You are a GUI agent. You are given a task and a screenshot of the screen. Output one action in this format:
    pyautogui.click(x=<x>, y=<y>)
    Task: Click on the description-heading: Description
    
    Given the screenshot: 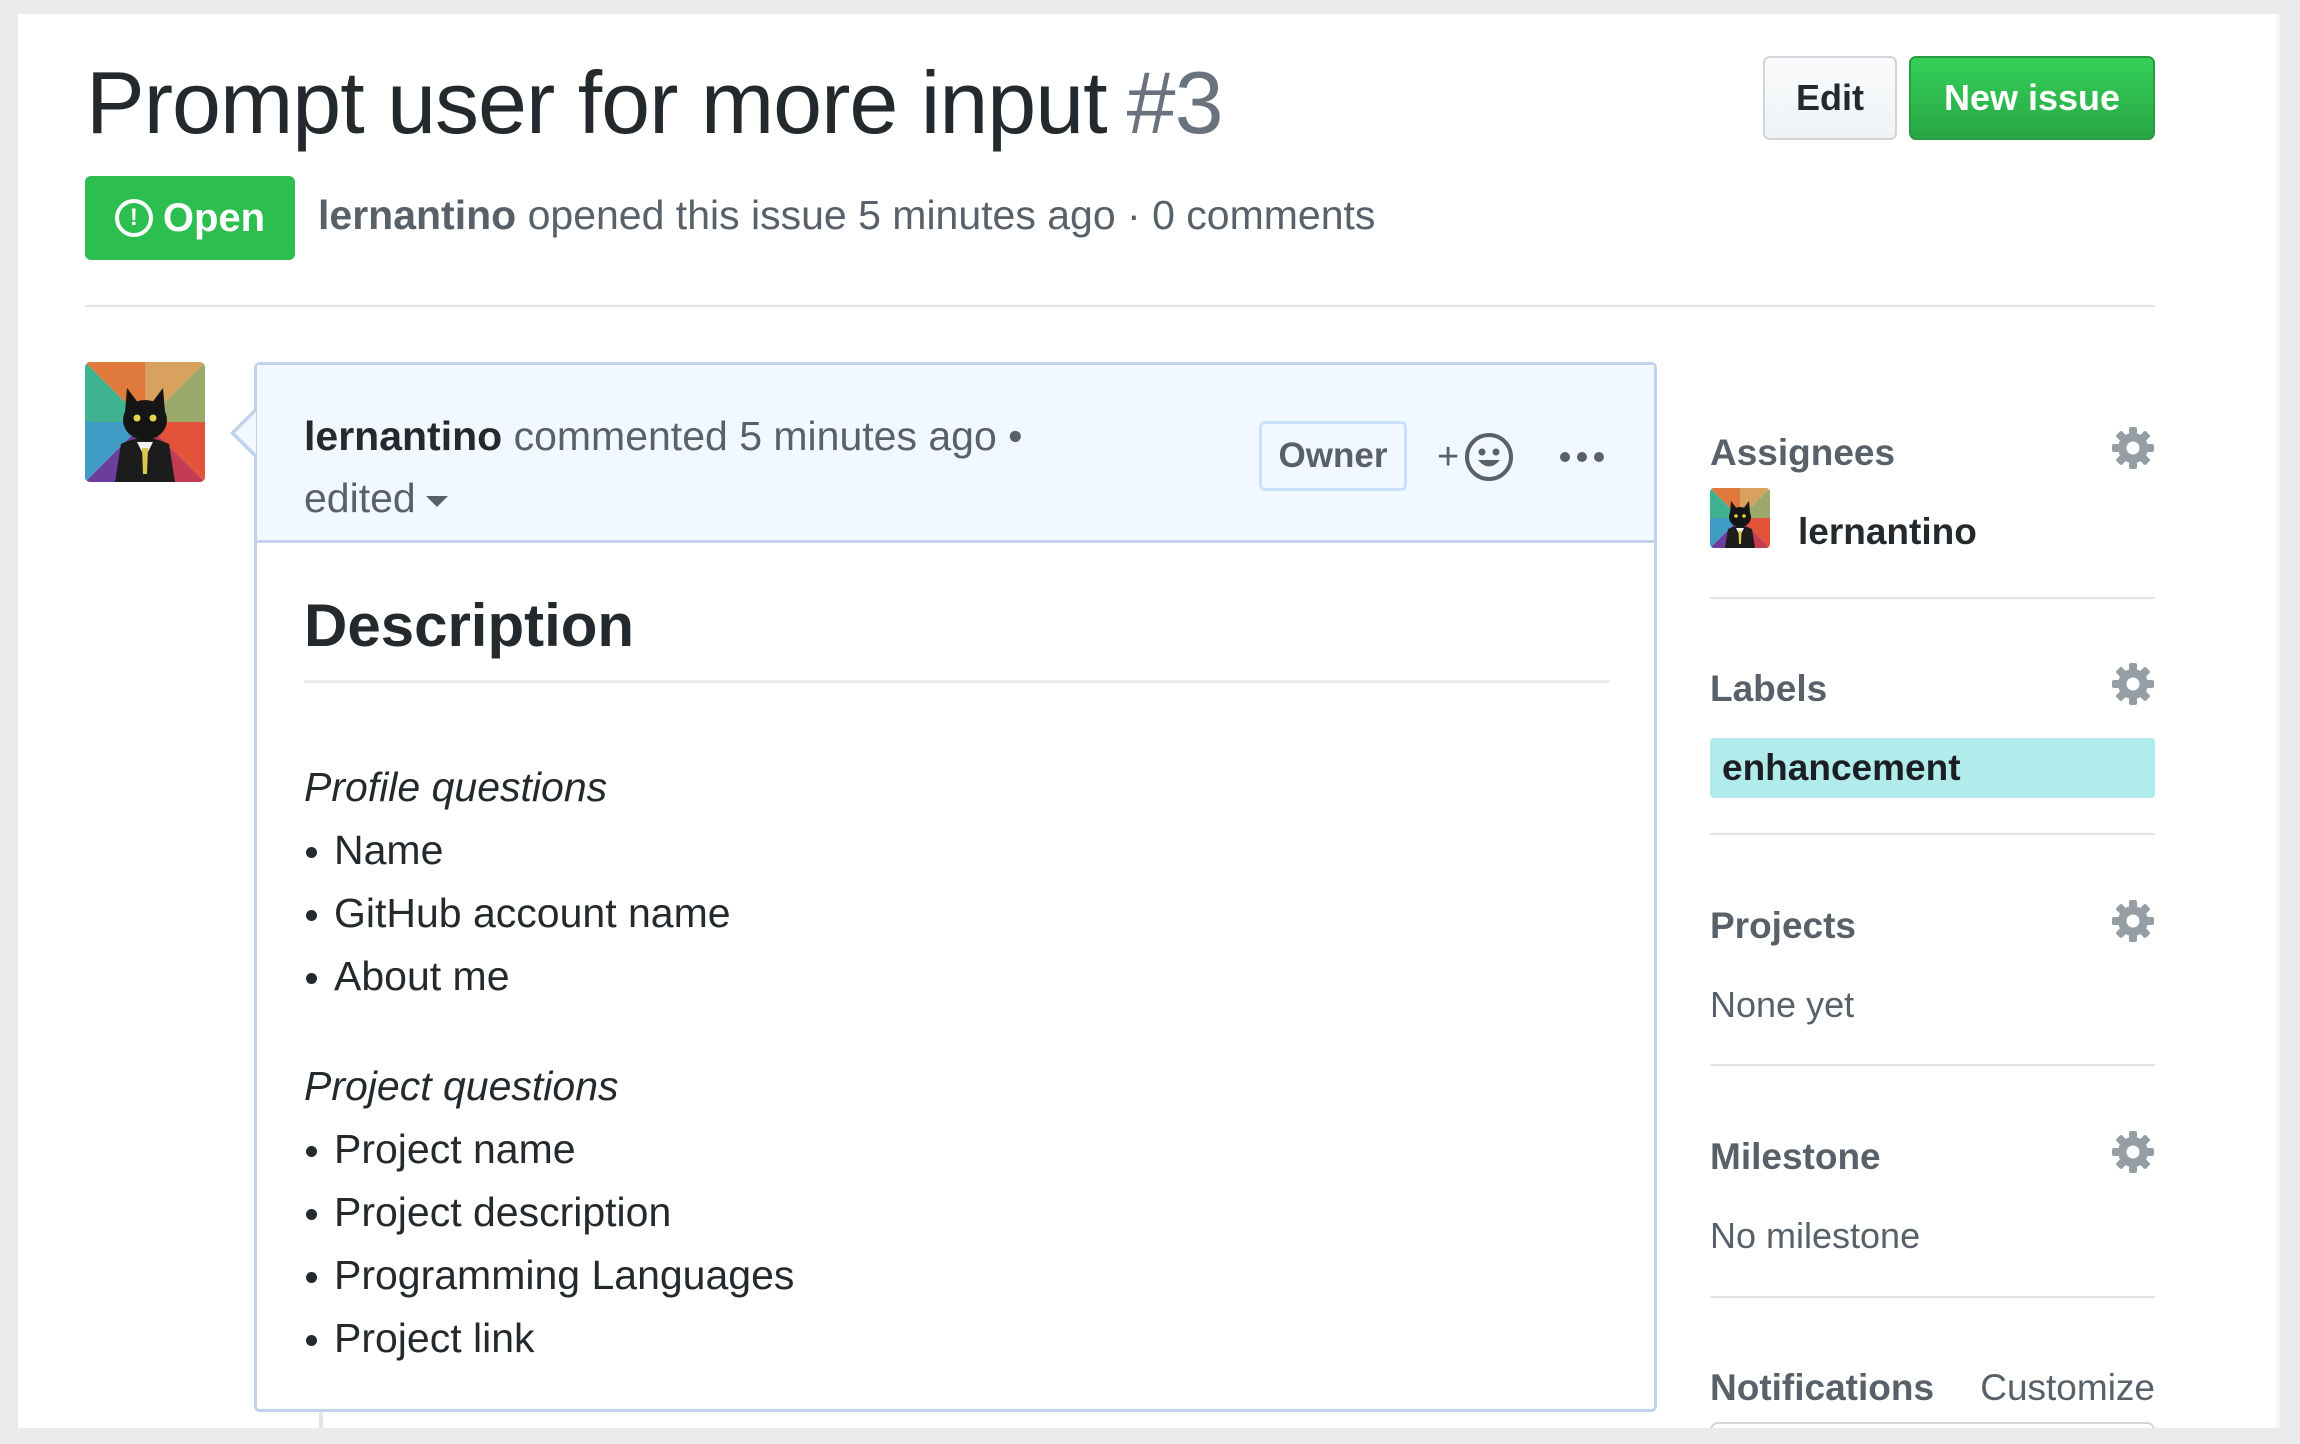 What is the action you would take?
    pyautogui.click(x=957, y=637)
    